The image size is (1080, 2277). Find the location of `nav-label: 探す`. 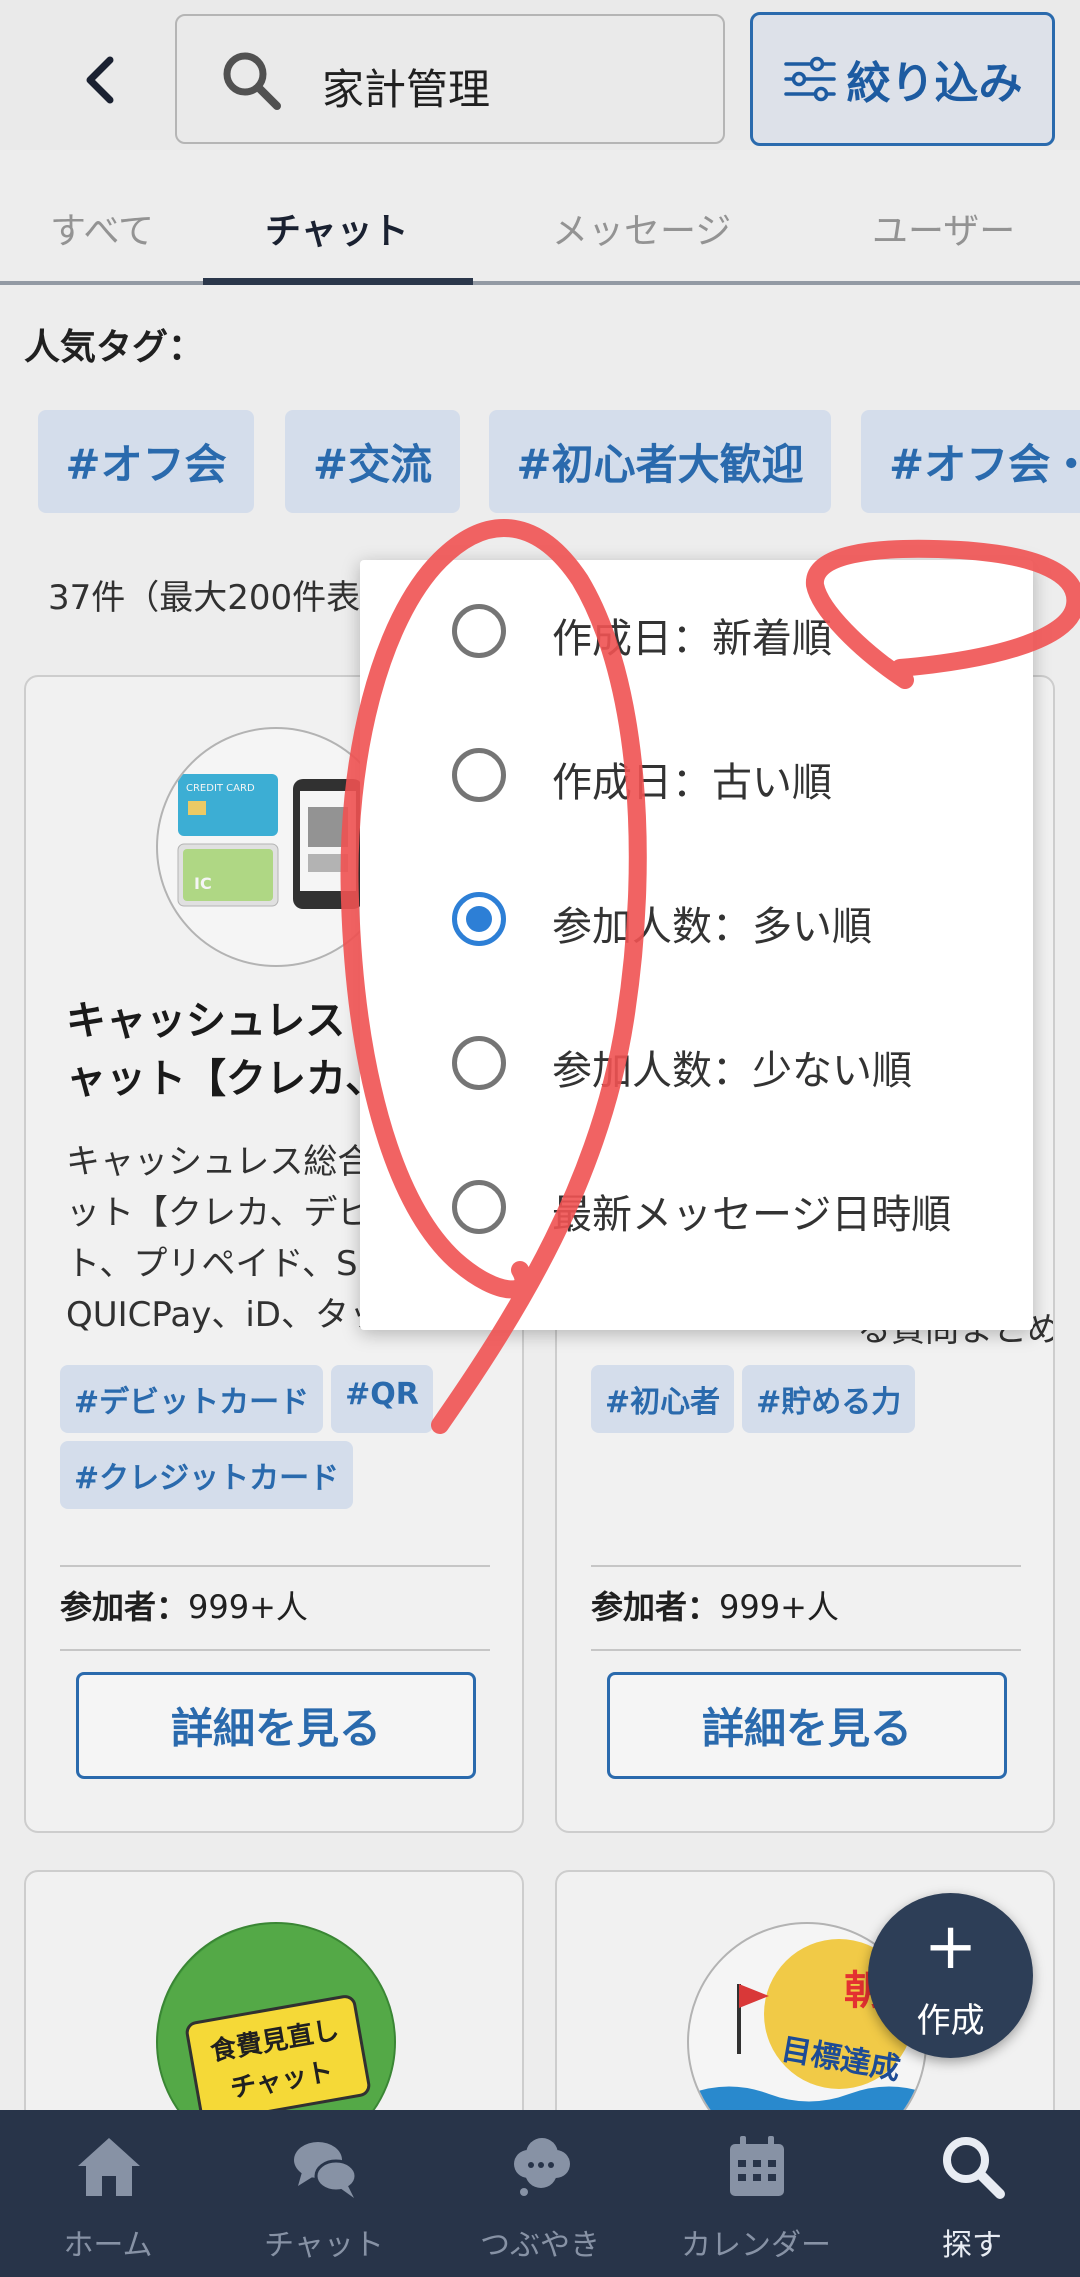

nav-label: 探す is located at coordinates (972, 2245).